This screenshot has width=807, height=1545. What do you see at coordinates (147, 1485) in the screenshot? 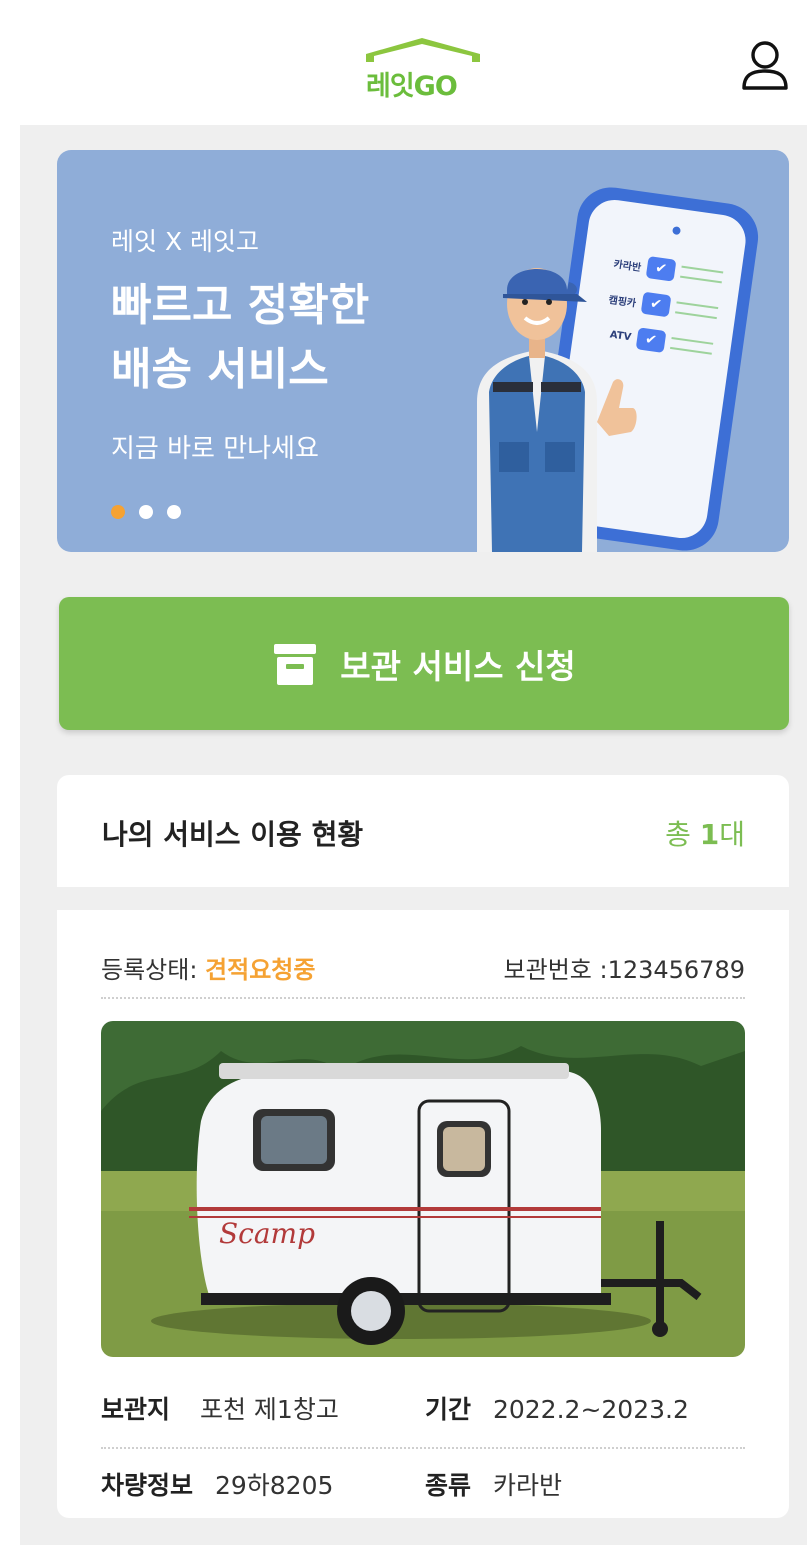
I see `vehicle-info-key: 차량정보` at bounding box center [147, 1485].